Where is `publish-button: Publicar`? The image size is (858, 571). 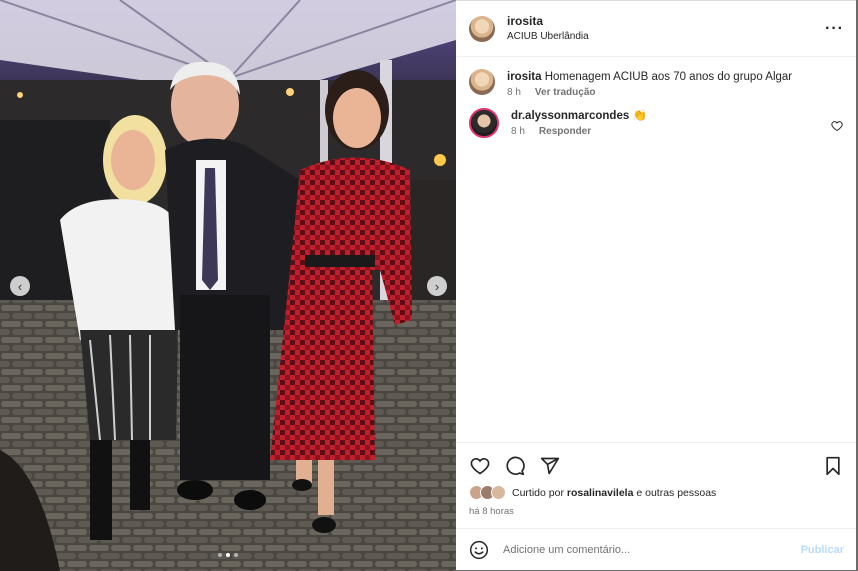
publish-button: Publicar is located at coordinates (822, 550).